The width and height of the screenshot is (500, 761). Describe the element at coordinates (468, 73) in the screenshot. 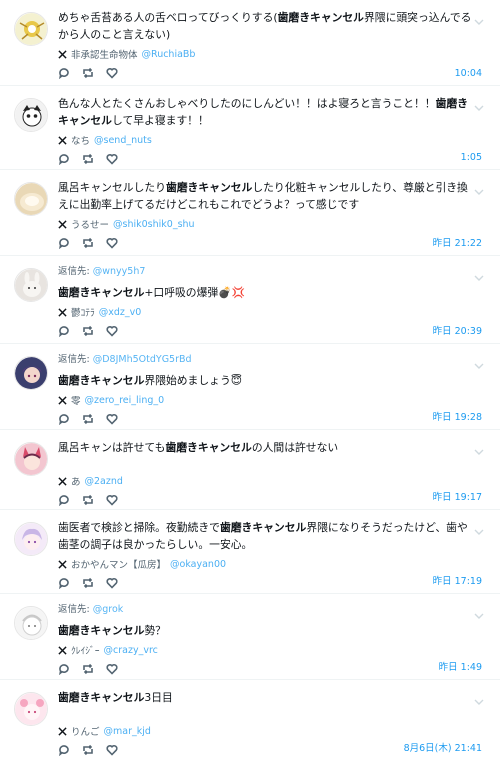

I see `tweet-timestamp: 10:04` at that location.